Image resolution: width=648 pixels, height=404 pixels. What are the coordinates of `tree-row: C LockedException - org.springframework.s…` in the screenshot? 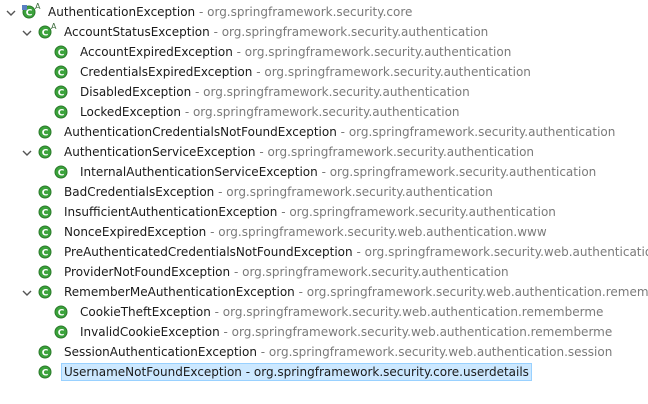 It's located at (324, 112).